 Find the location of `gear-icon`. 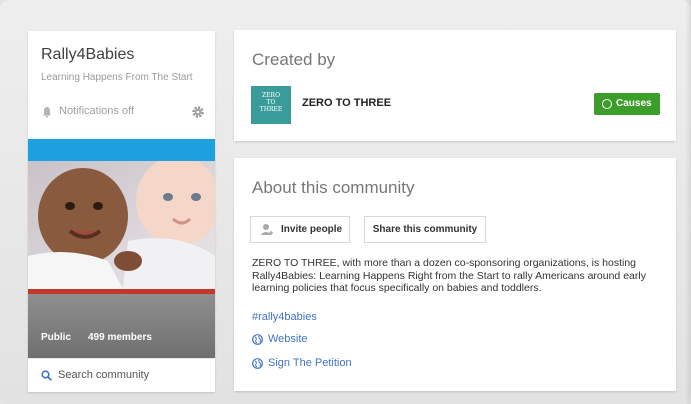

gear-icon is located at coordinates (198, 112).